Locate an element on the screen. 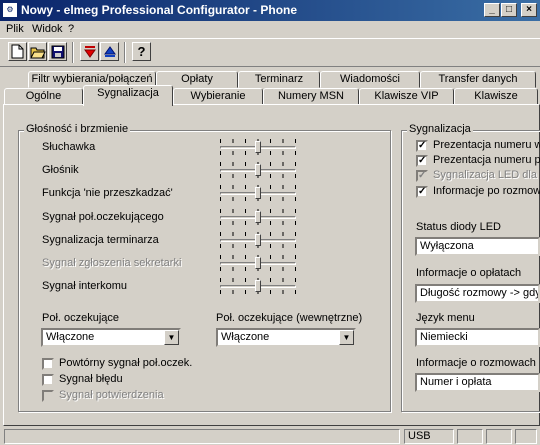 The height and width of the screenshot is (445, 540). slider-label: Głośnik is located at coordinates (60, 170).